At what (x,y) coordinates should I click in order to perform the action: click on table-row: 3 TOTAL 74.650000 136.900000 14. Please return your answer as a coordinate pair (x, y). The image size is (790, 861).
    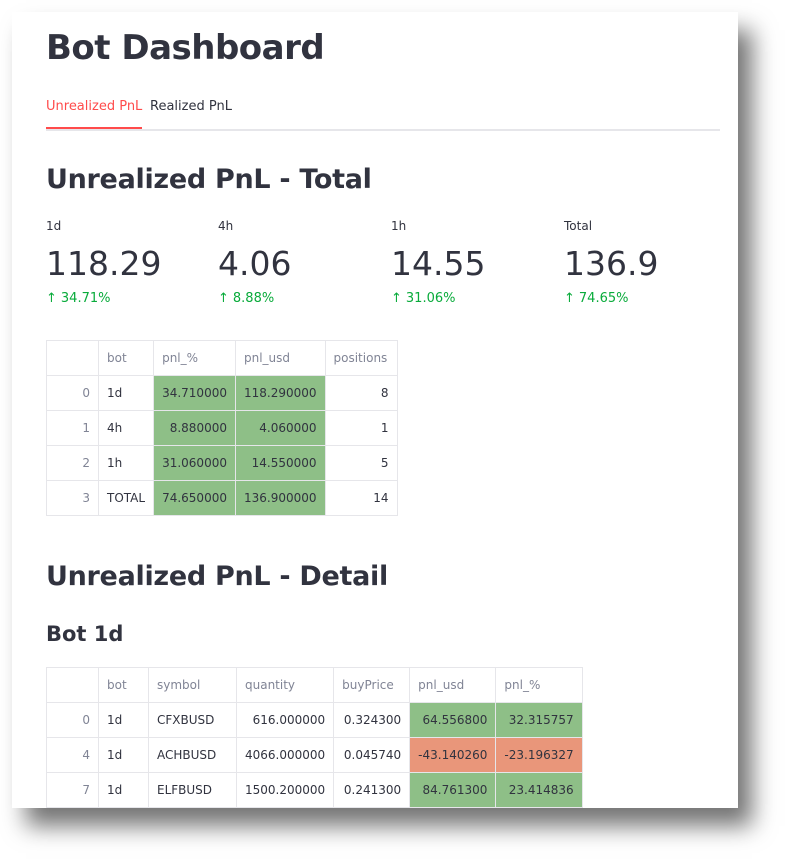
    Looking at the image, I should click on (222, 498).